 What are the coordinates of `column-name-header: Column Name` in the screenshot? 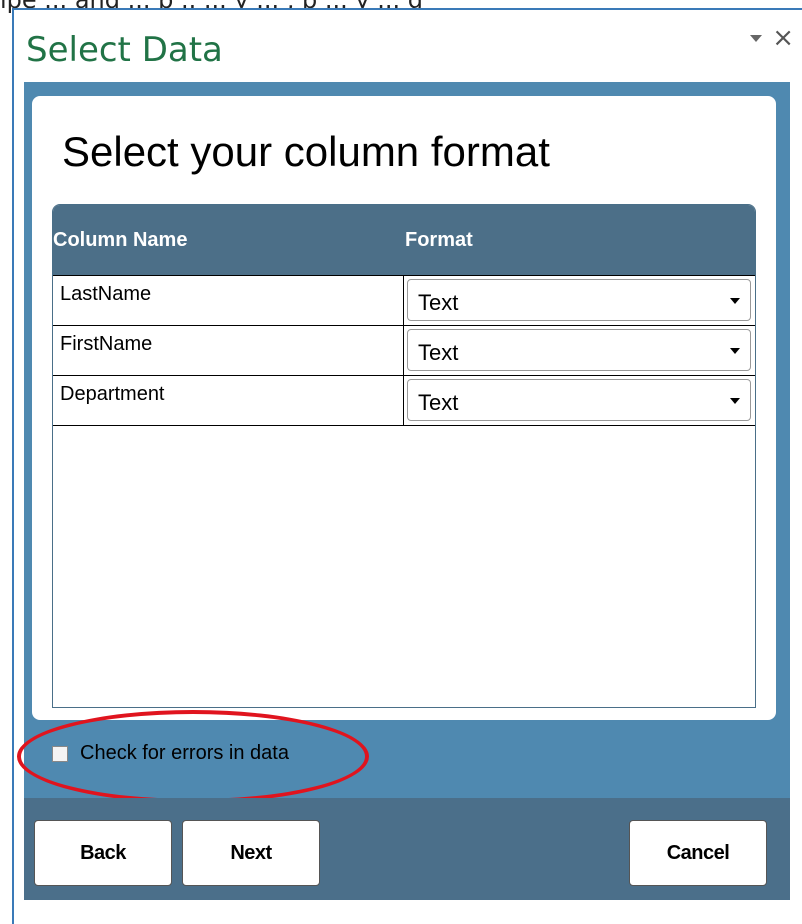 It's located at (120, 240).